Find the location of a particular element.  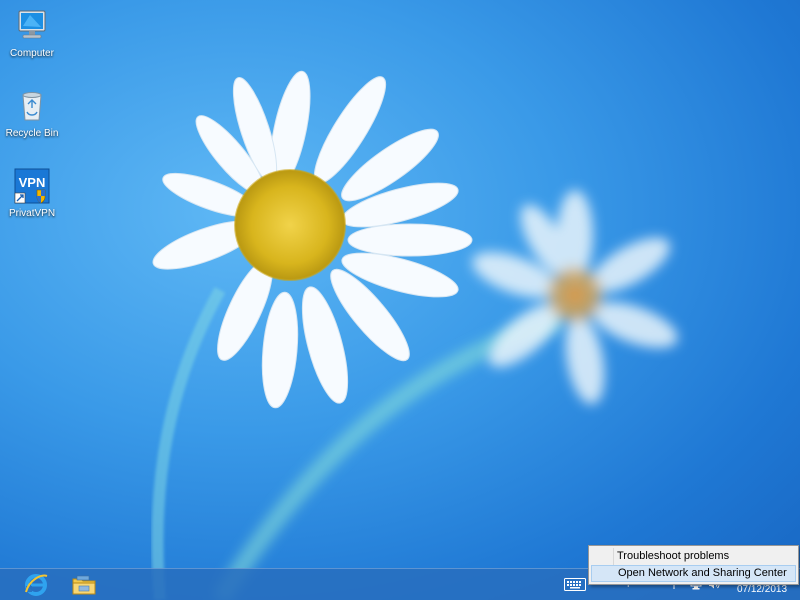

desktop-icon-recycle-bin: Recycle Bin is located at coordinates (32, 113).